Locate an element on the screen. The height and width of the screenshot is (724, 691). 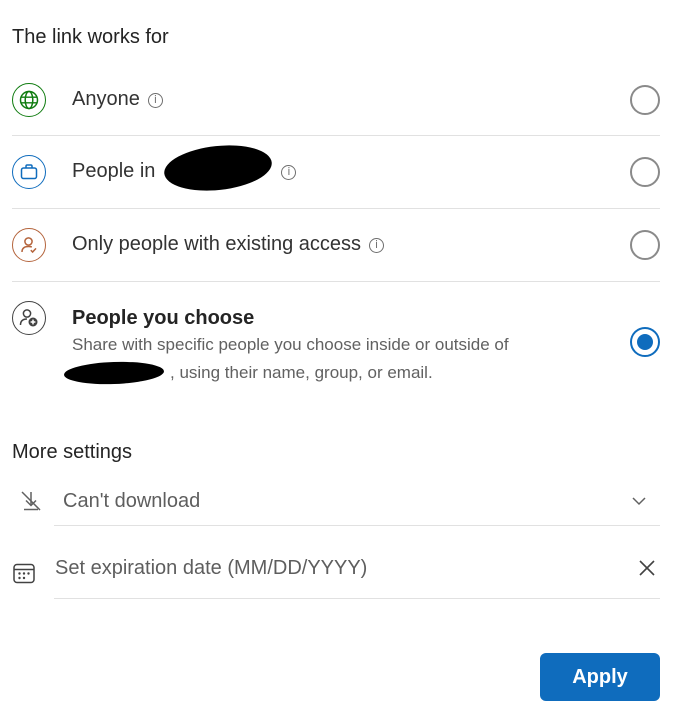
radio-existing-access is located at coordinates (645, 245).